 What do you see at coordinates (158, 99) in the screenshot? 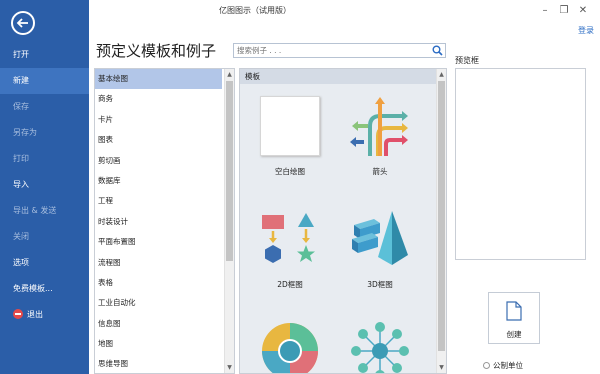
I see `category-item: 商务` at bounding box center [158, 99].